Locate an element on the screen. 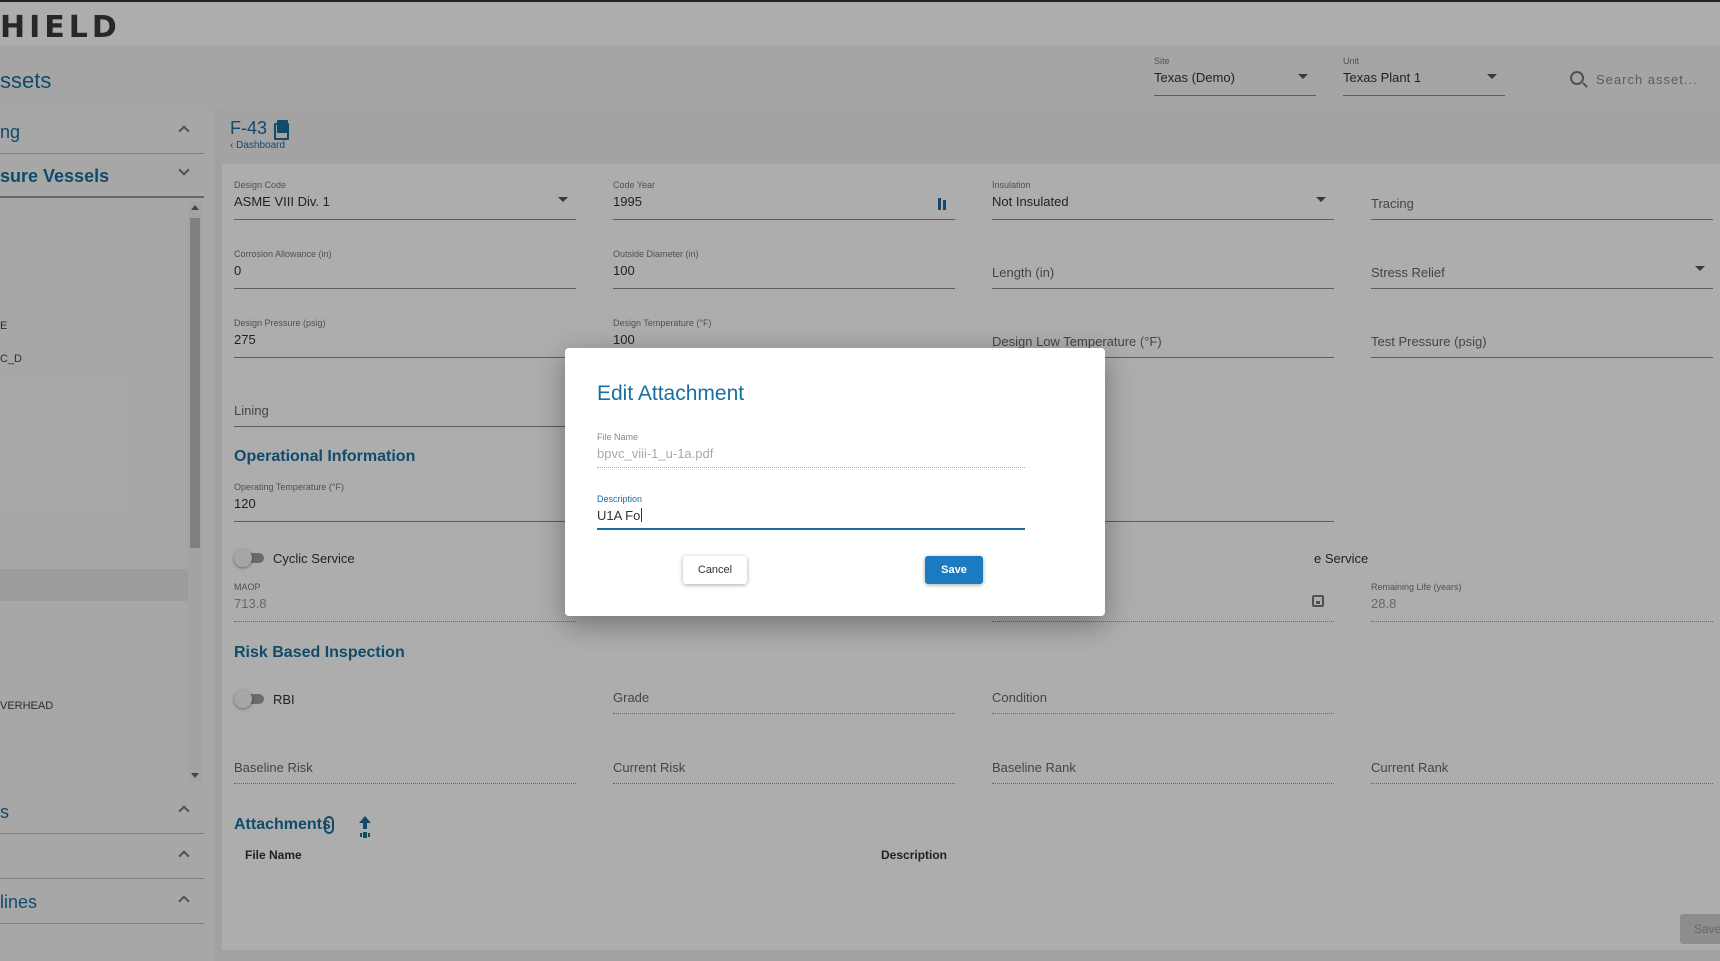 The width and height of the screenshot is (1720, 961). description-input: Description U1A Fo is located at coordinates (811, 512).